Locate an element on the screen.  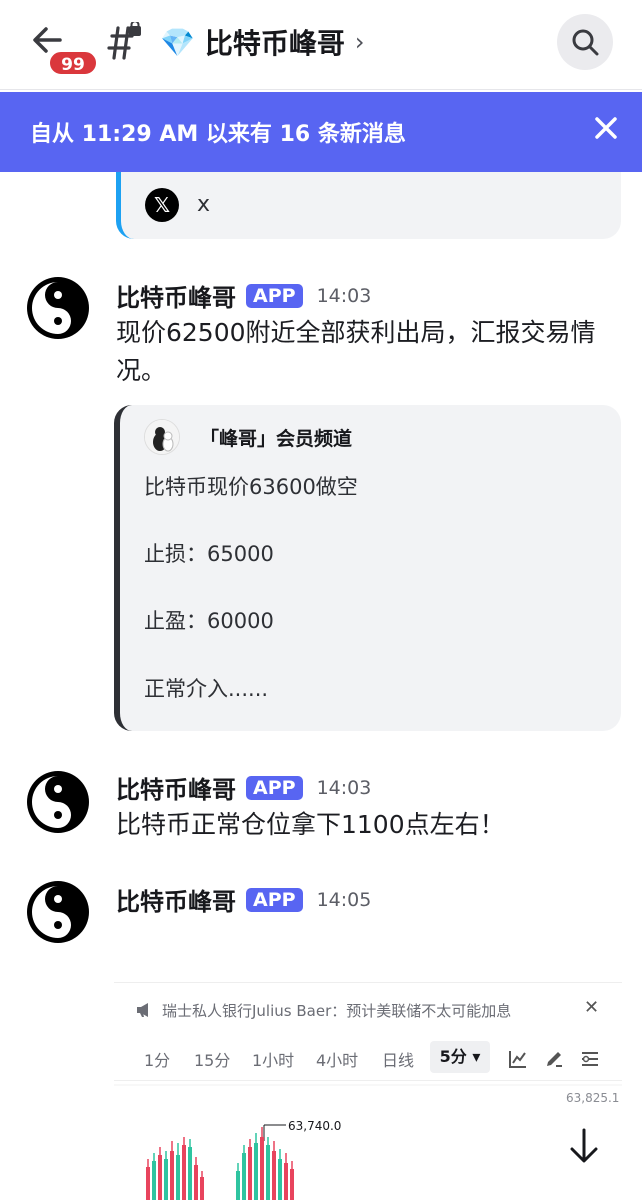
news-ticker: 瑞士私人银行Julius Baer：预计美联储不太可能加息 is located at coordinates (376, 1010).